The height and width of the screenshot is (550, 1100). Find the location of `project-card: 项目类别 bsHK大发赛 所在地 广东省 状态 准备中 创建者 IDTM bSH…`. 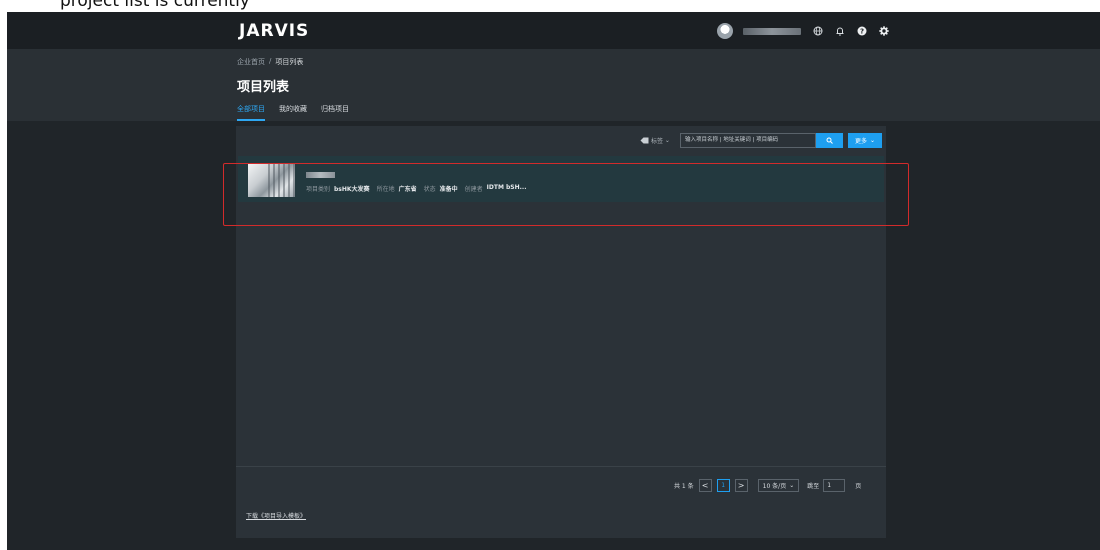

project-card: 项目类别 bsHK大发赛 所在地 广东省 状态 准备中 创建者 IDTM bSH… is located at coordinates (561, 179).